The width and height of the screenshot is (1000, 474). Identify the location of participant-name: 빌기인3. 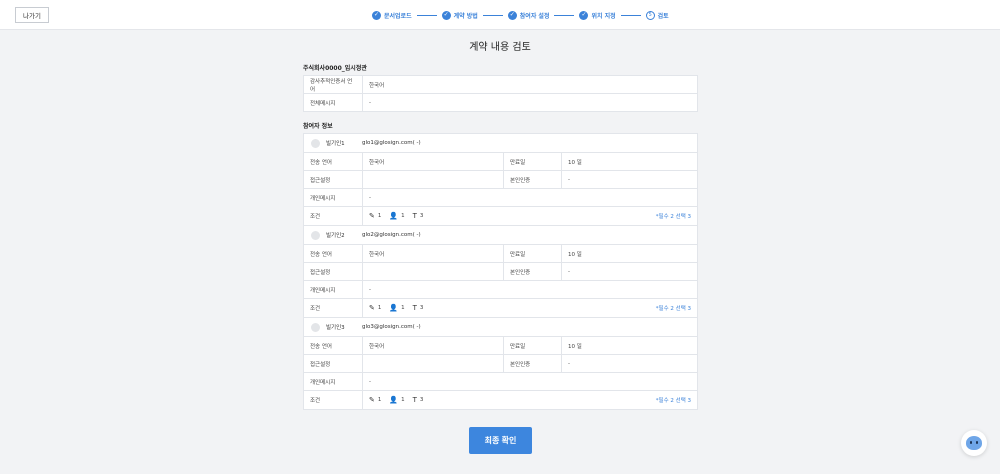
(335, 328).